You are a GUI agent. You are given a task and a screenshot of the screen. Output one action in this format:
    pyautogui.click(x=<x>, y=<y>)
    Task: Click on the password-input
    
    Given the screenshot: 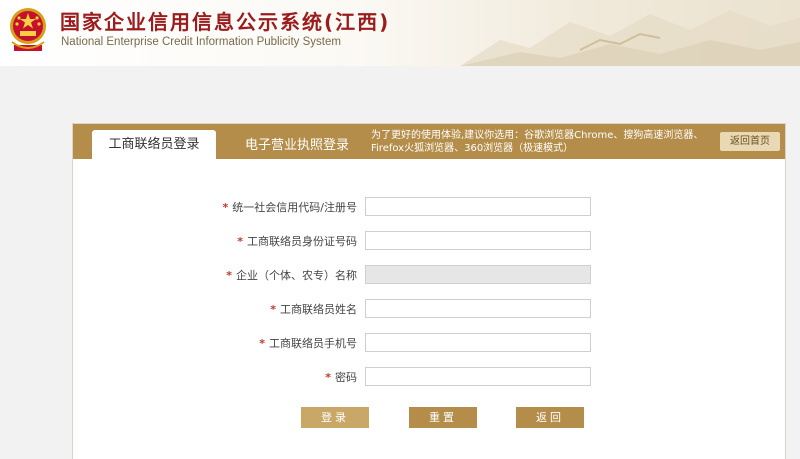 What is the action you would take?
    pyautogui.click(x=478, y=376)
    